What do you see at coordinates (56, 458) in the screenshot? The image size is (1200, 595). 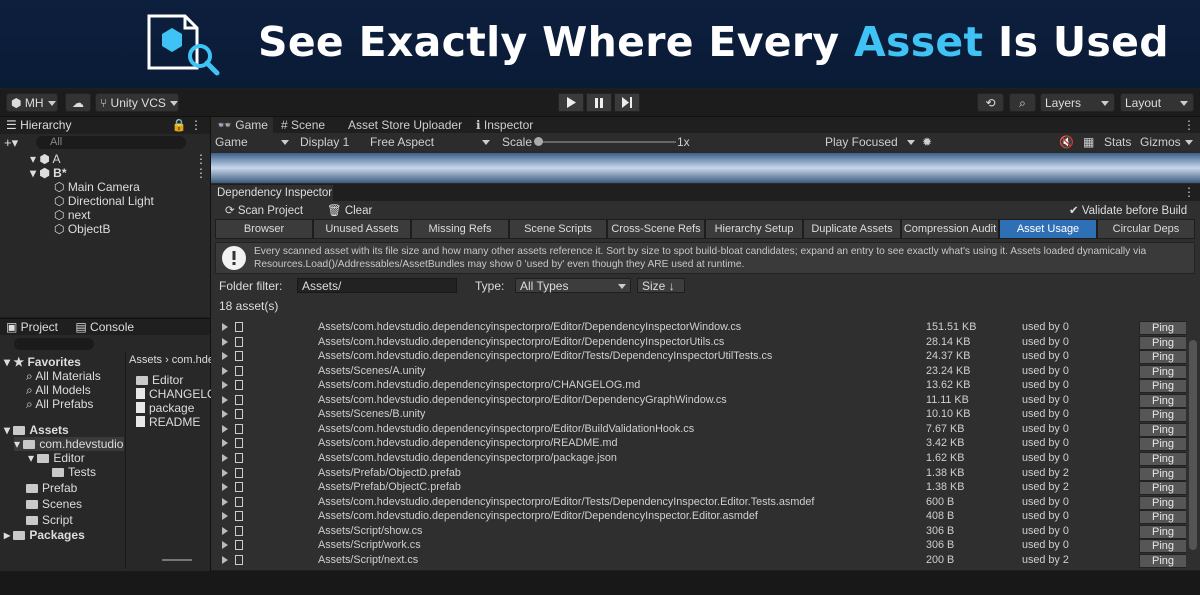 I see `tree-item: ▾ Editor` at bounding box center [56, 458].